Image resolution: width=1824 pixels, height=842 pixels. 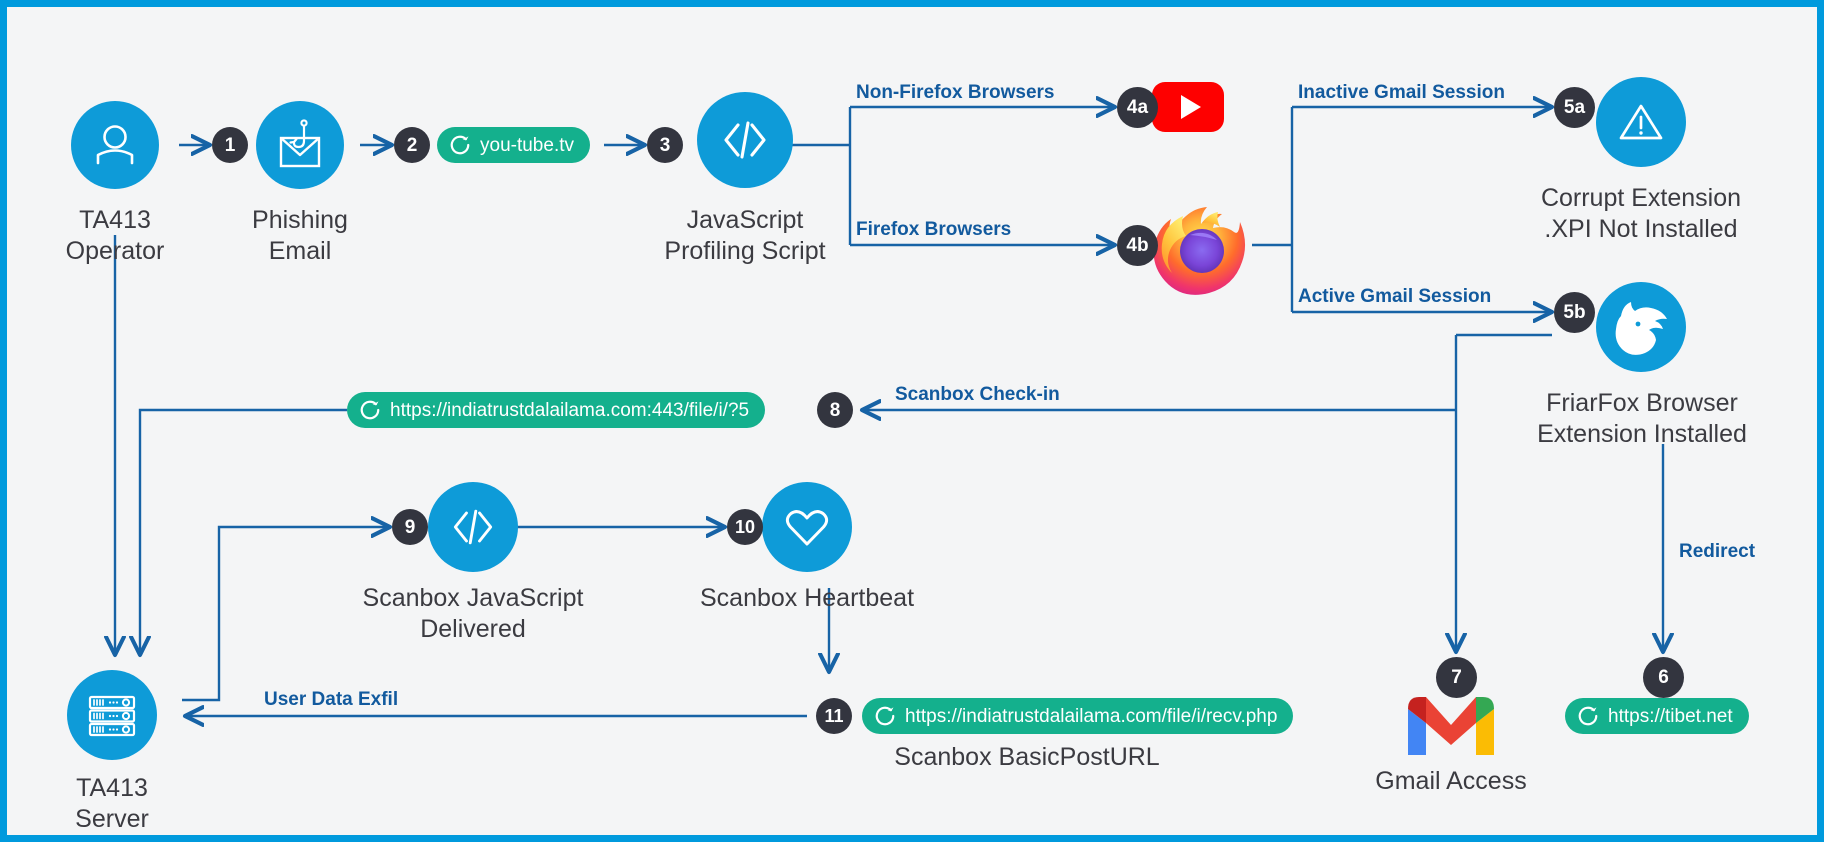 What do you see at coordinates (835, 410) in the screenshot?
I see `step-badge-8: 8` at bounding box center [835, 410].